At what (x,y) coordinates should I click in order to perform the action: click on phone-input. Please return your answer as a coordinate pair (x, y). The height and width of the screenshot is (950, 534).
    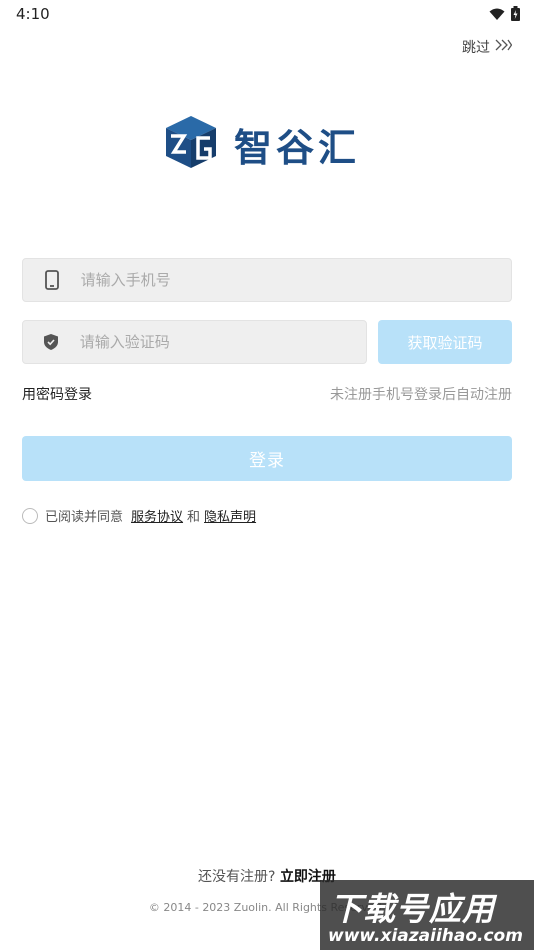
    Looking at the image, I should click on (295, 280).